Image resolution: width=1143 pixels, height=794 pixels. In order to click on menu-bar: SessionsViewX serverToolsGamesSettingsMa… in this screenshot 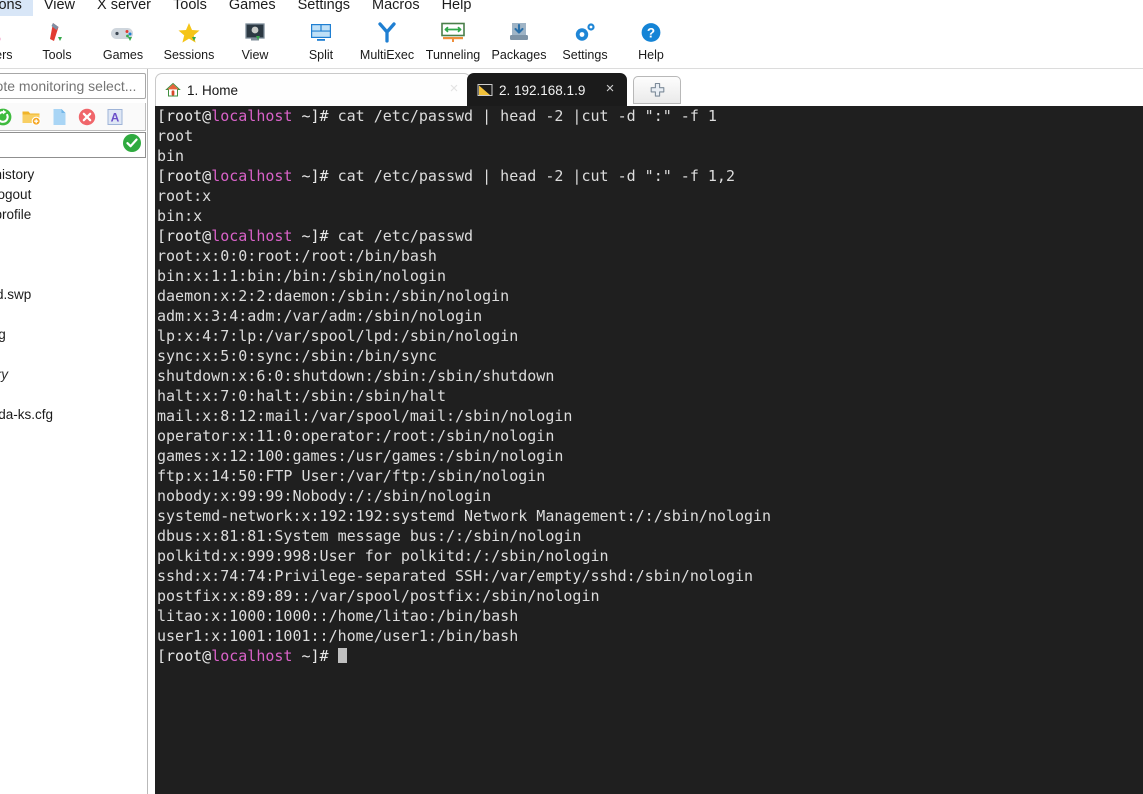, I will do `click(571, 8)`.